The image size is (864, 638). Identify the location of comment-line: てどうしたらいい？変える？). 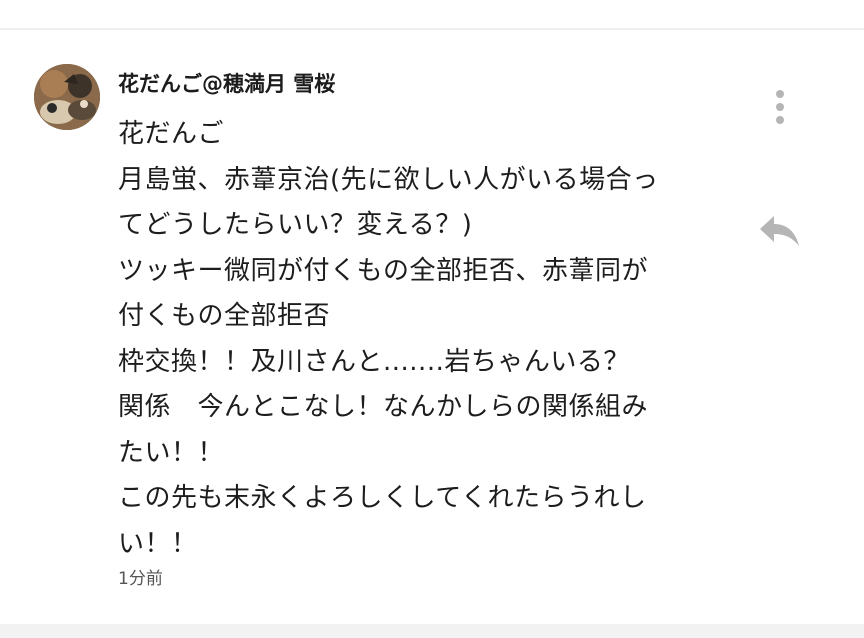
(295, 225).